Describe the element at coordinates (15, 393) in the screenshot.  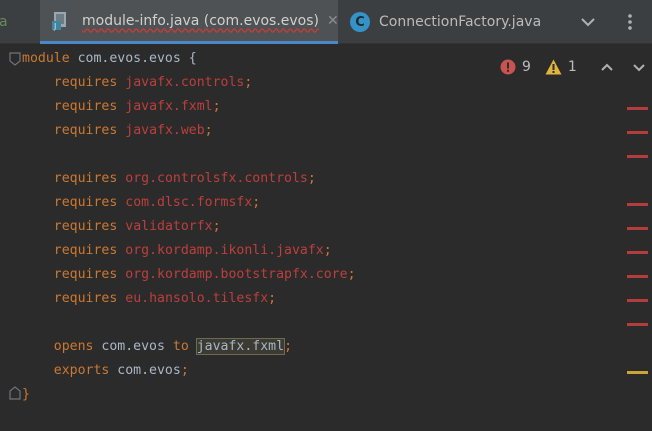
I see `fold-end-icon` at that location.